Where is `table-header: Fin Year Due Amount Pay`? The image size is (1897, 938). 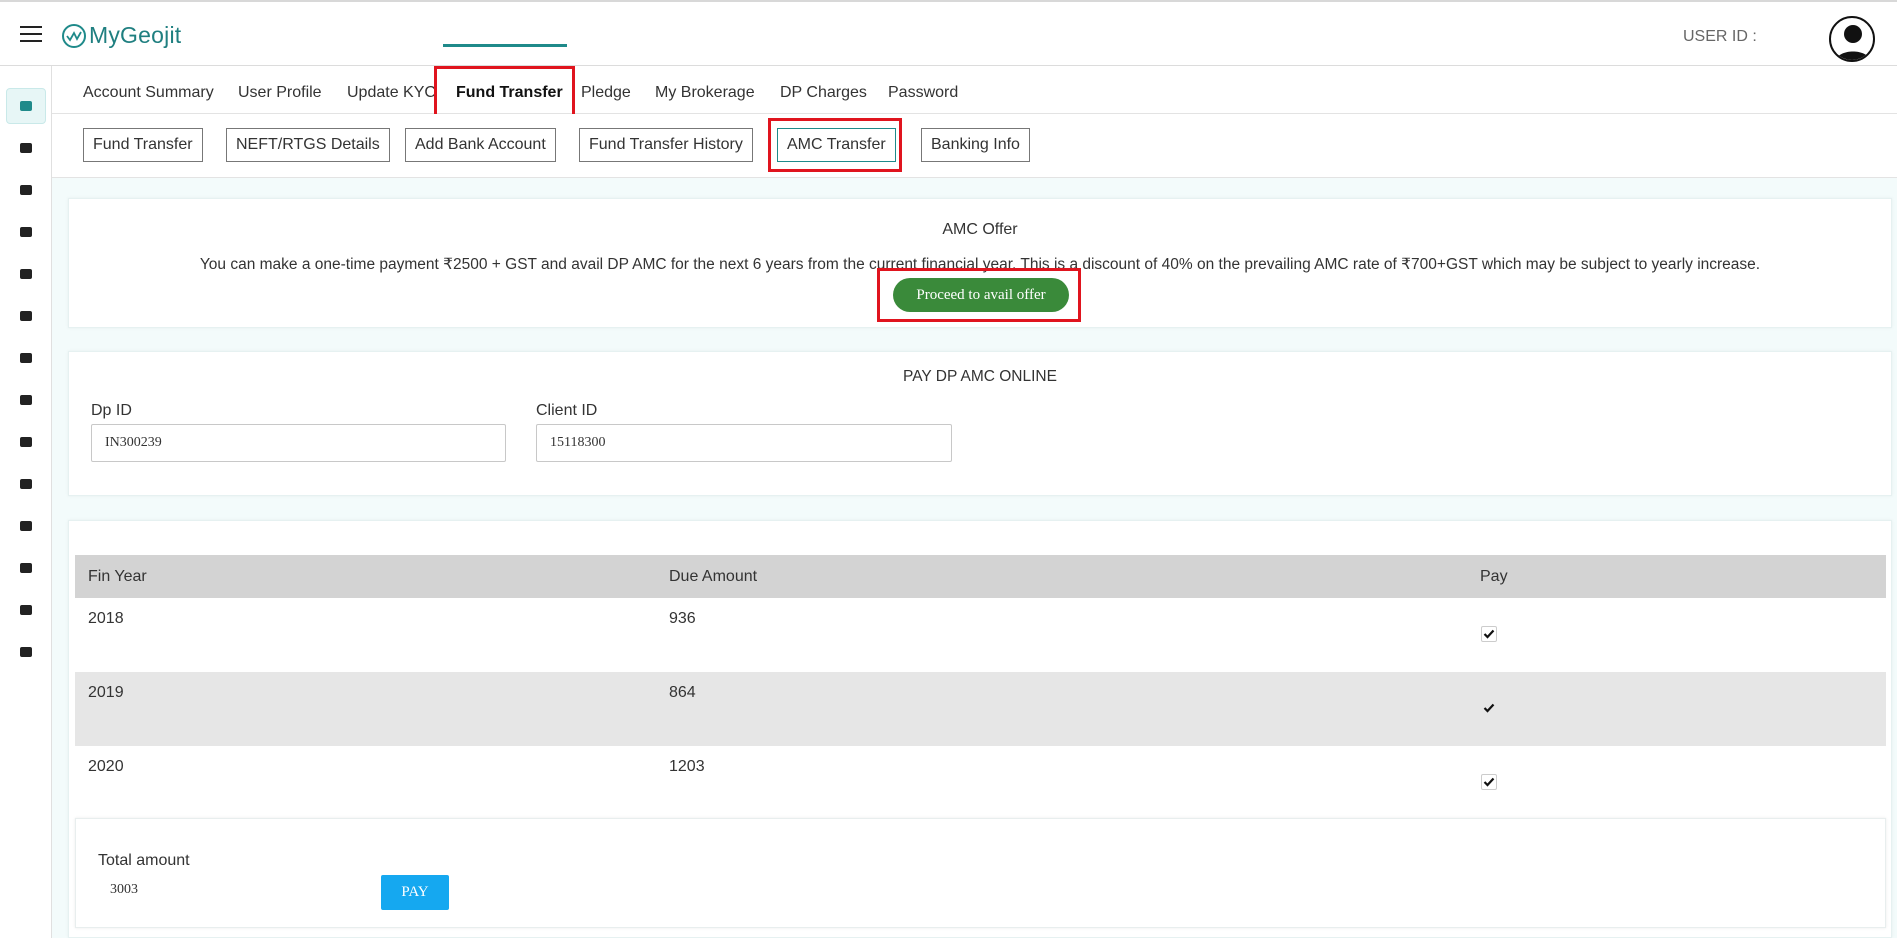 table-header: Fin Year Due Amount Pay is located at coordinates (980, 576).